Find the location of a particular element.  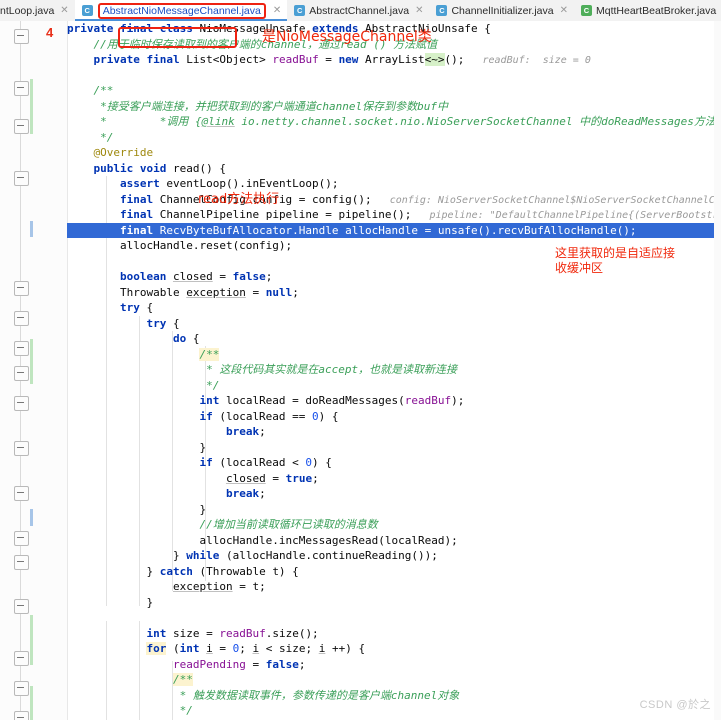

code-line: closed = true; is located at coordinates (390, 479).